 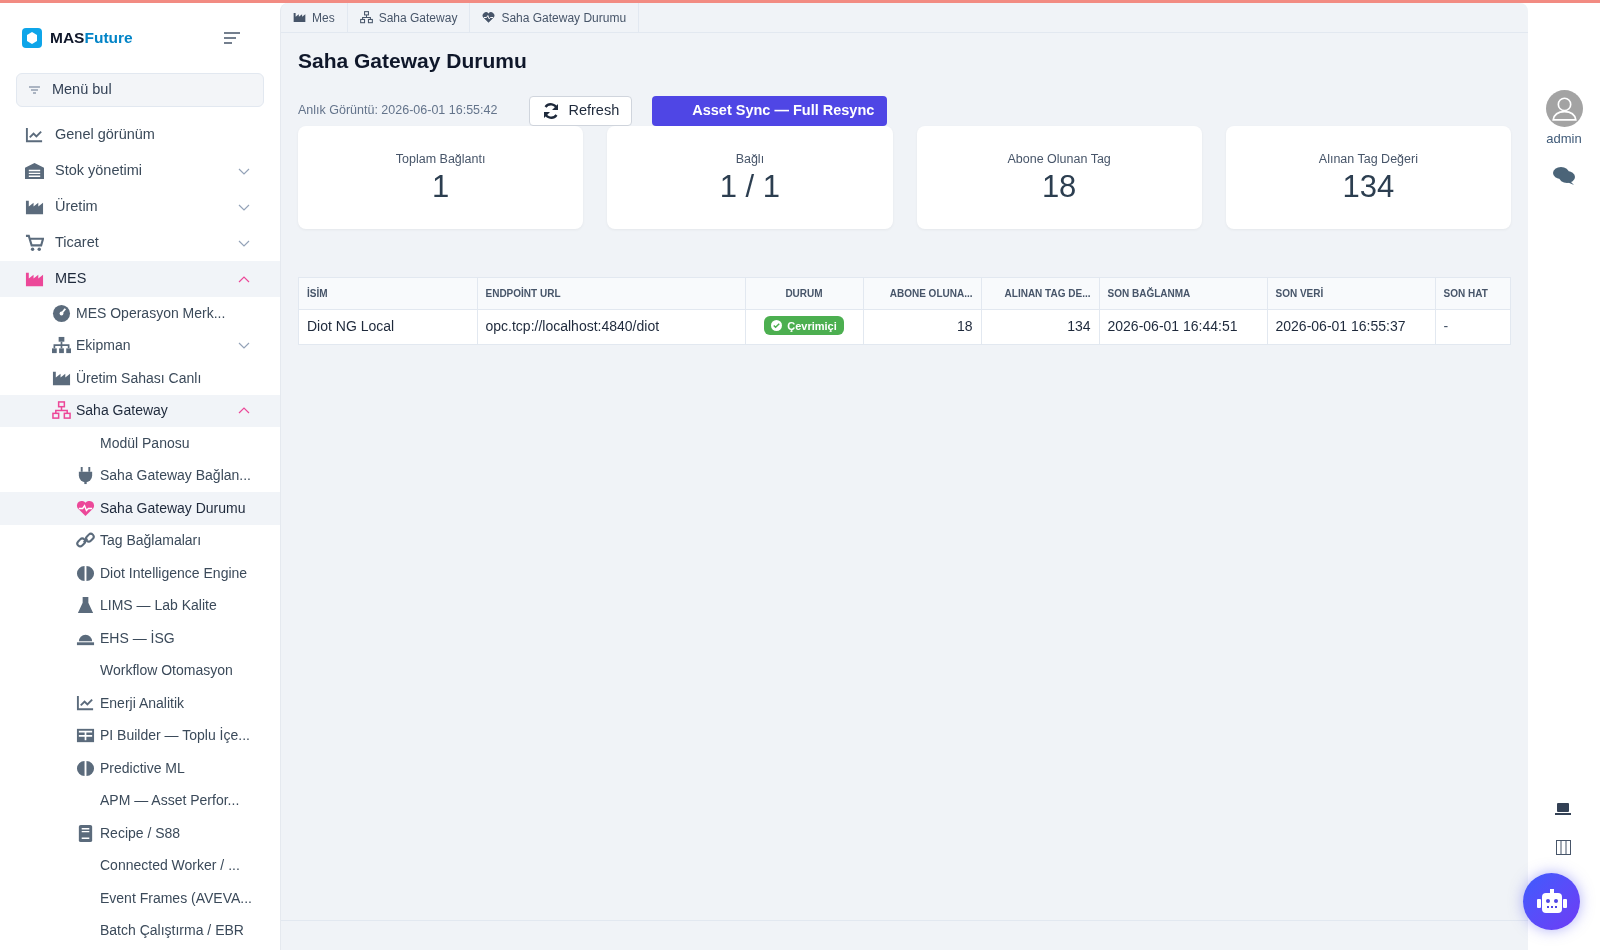 I want to click on factory-icon, so click(x=299, y=17).